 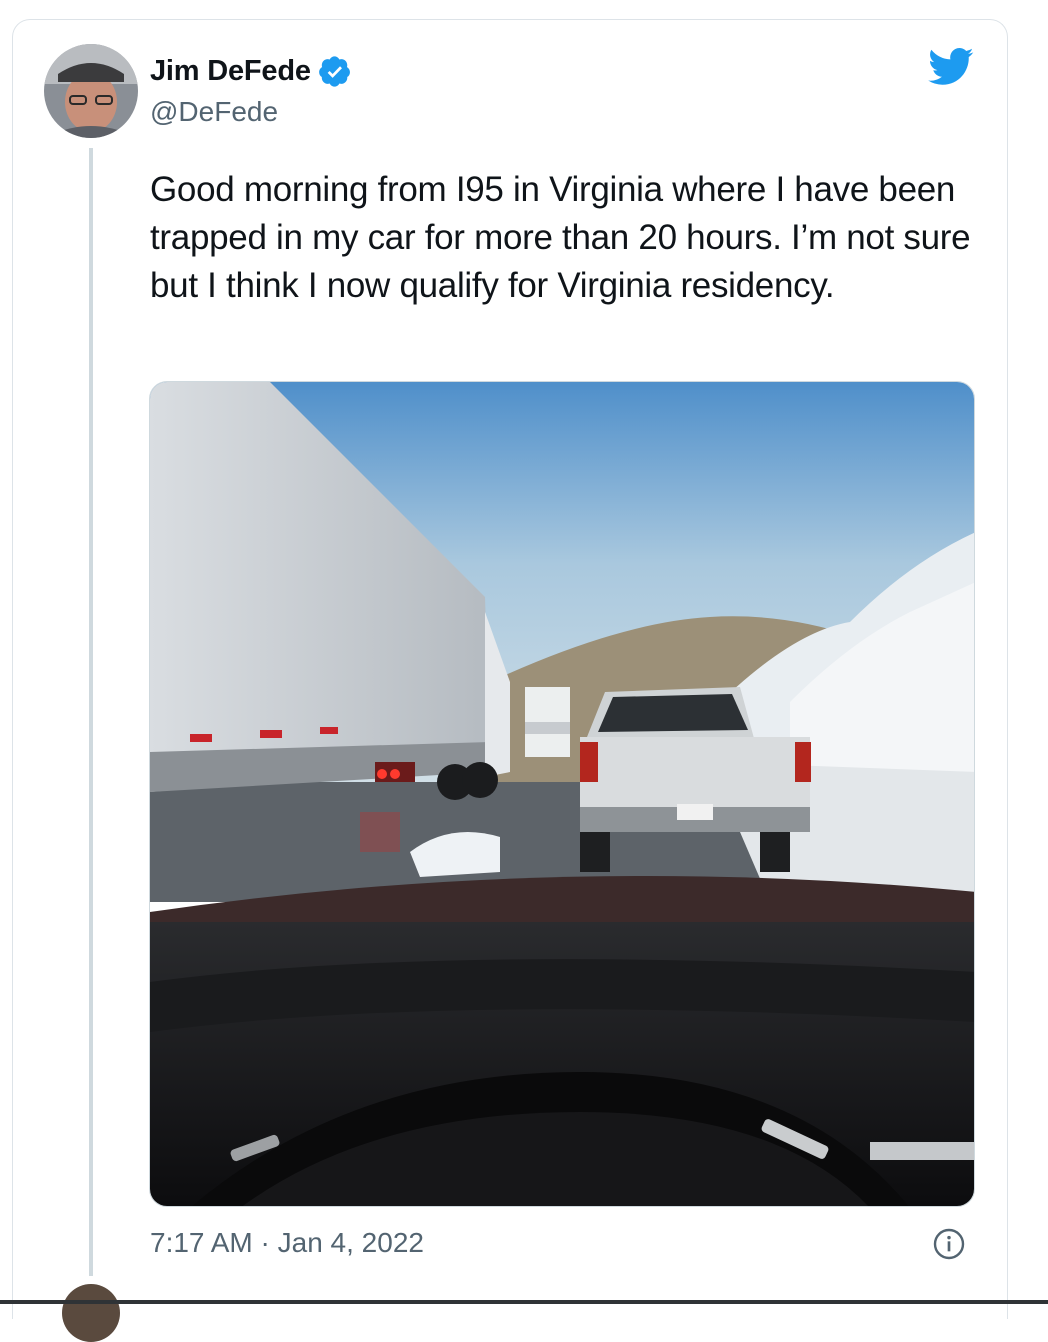 I want to click on verified-badge-icon, so click(x=334, y=71).